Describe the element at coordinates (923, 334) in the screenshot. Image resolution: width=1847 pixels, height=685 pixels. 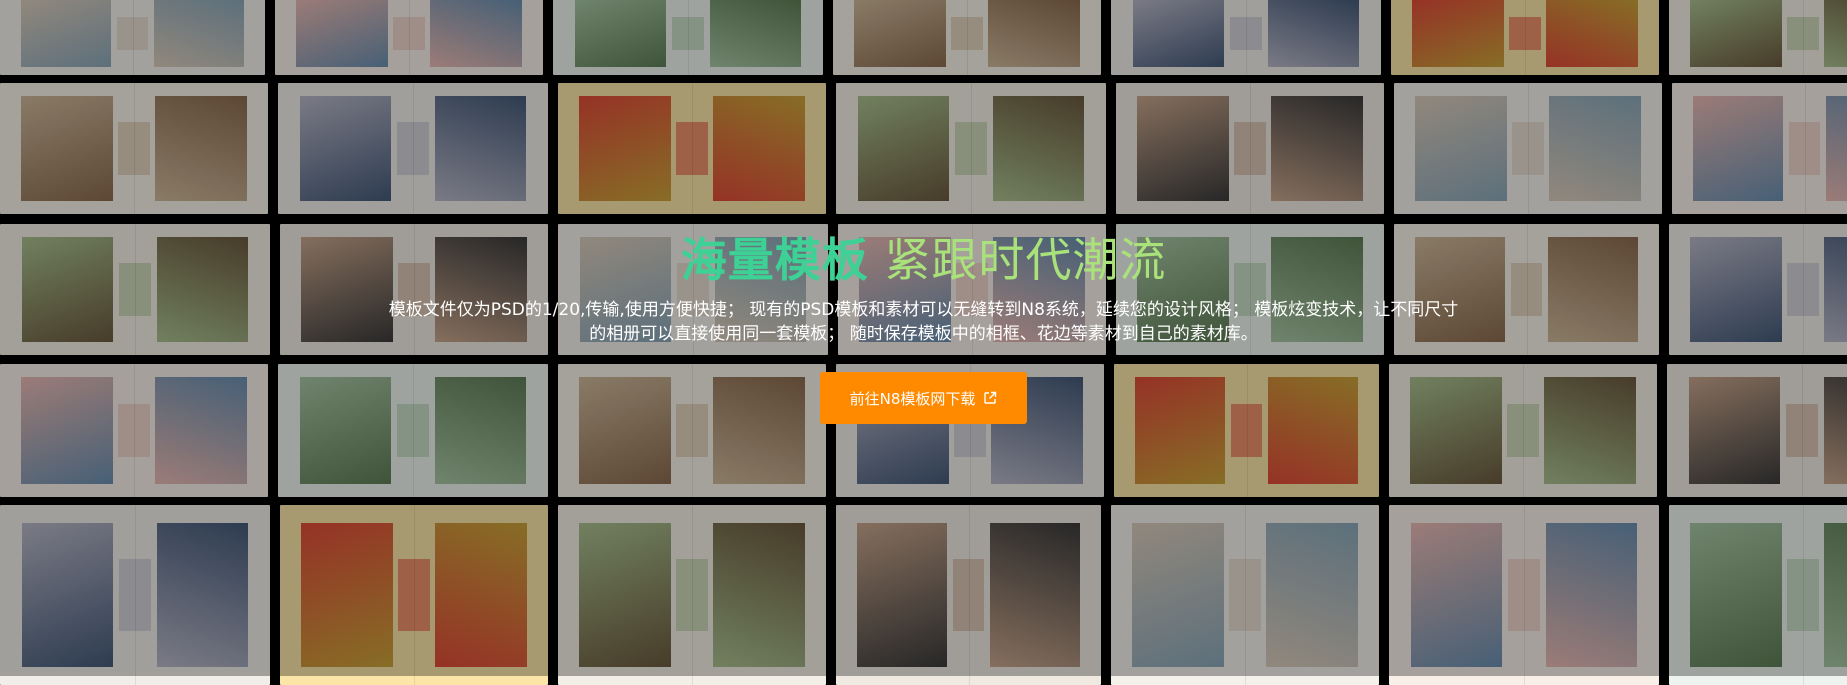
I see `description-line-2: 的相册可以直接使用同一套模板； 随时保存模板中的相框、花边等素材到自己的素材库。` at that location.